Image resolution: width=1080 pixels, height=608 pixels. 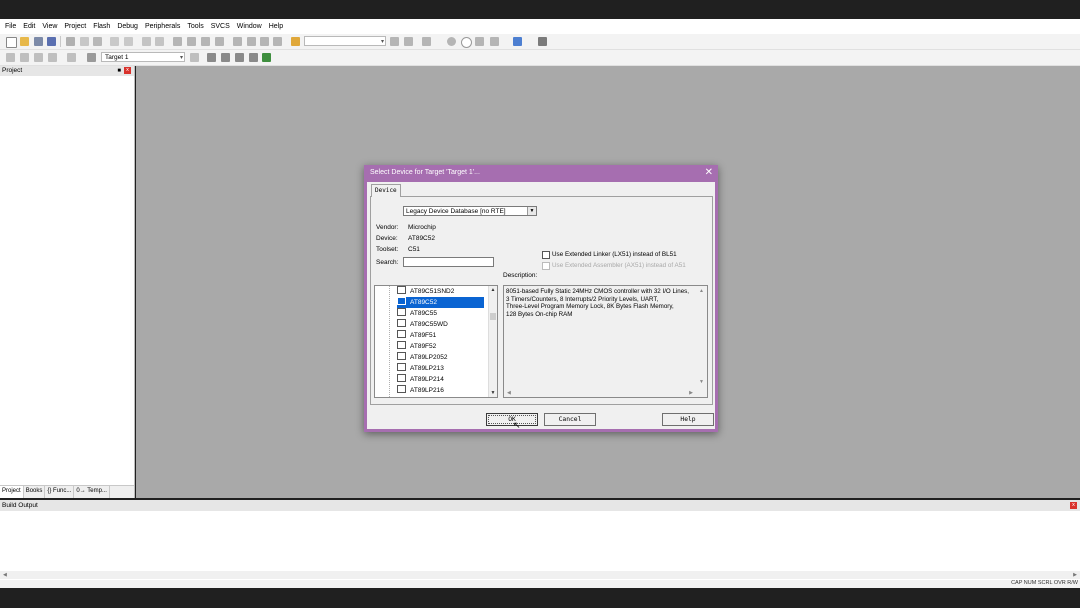 I want to click on kill-breakpoints-icon, so click(x=479, y=41).